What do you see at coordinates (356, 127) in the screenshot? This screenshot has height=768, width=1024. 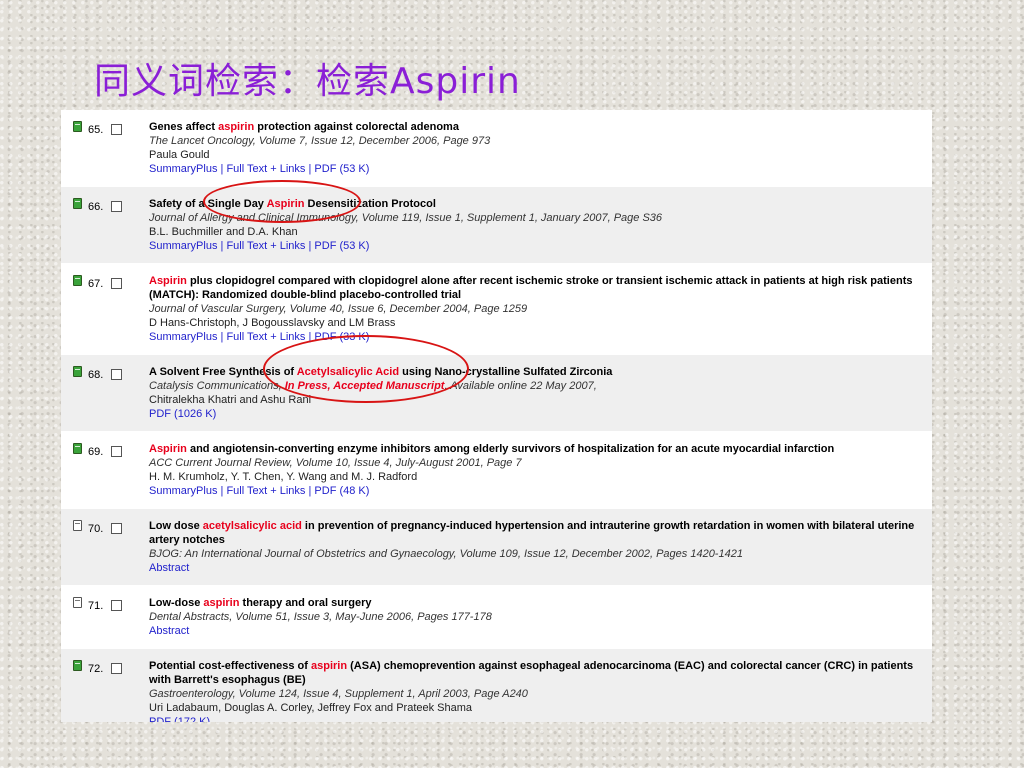 I see `title-text: protection against colorectal adenoma` at bounding box center [356, 127].